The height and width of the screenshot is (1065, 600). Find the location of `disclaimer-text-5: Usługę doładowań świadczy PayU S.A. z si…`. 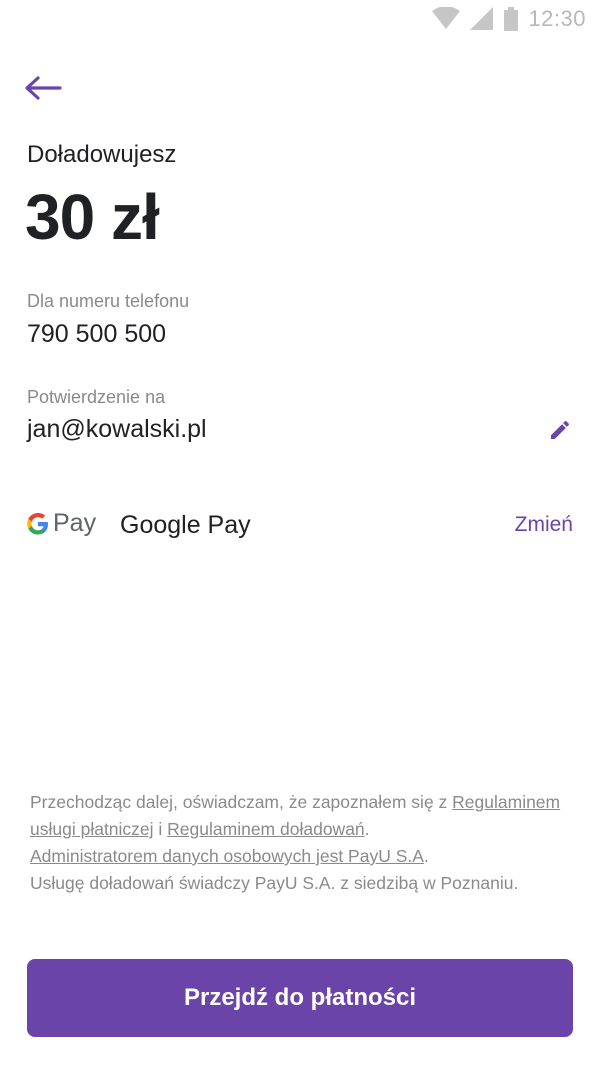

disclaimer-text-5: Usługę doładowań świadczy PayU S.A. z si… is located at coordinates (274, 883).